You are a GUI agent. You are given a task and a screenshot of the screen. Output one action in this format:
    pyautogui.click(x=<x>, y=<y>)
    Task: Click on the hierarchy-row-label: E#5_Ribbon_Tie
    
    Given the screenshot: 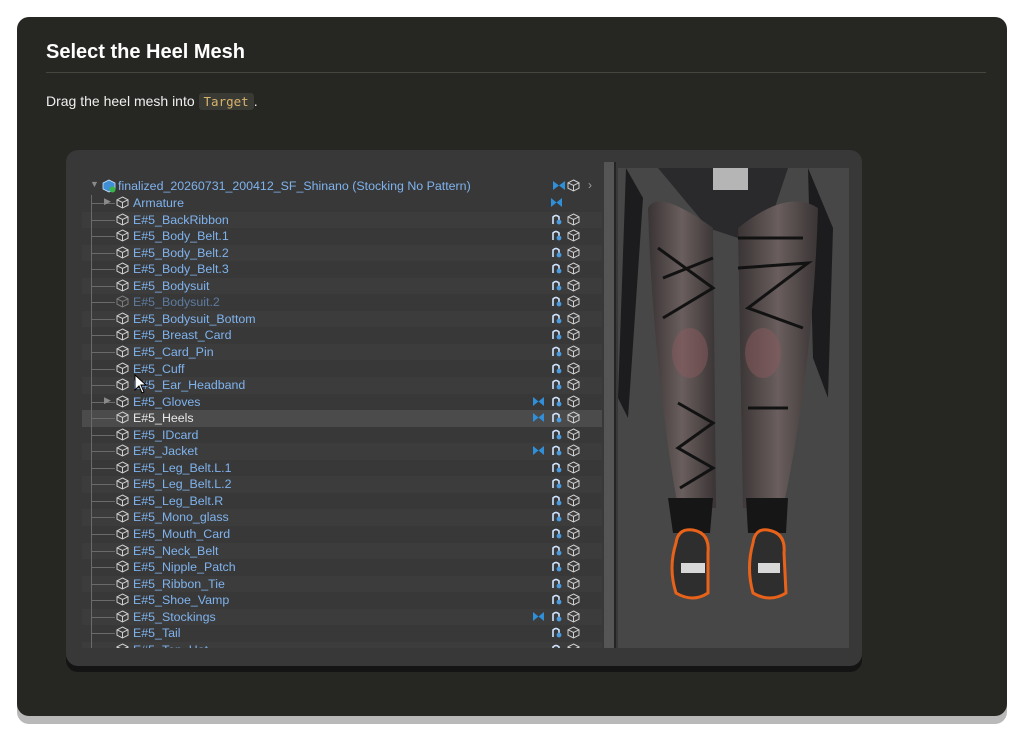 What is the action you would take?
    pyautogui.click(x=179, y=583)
    